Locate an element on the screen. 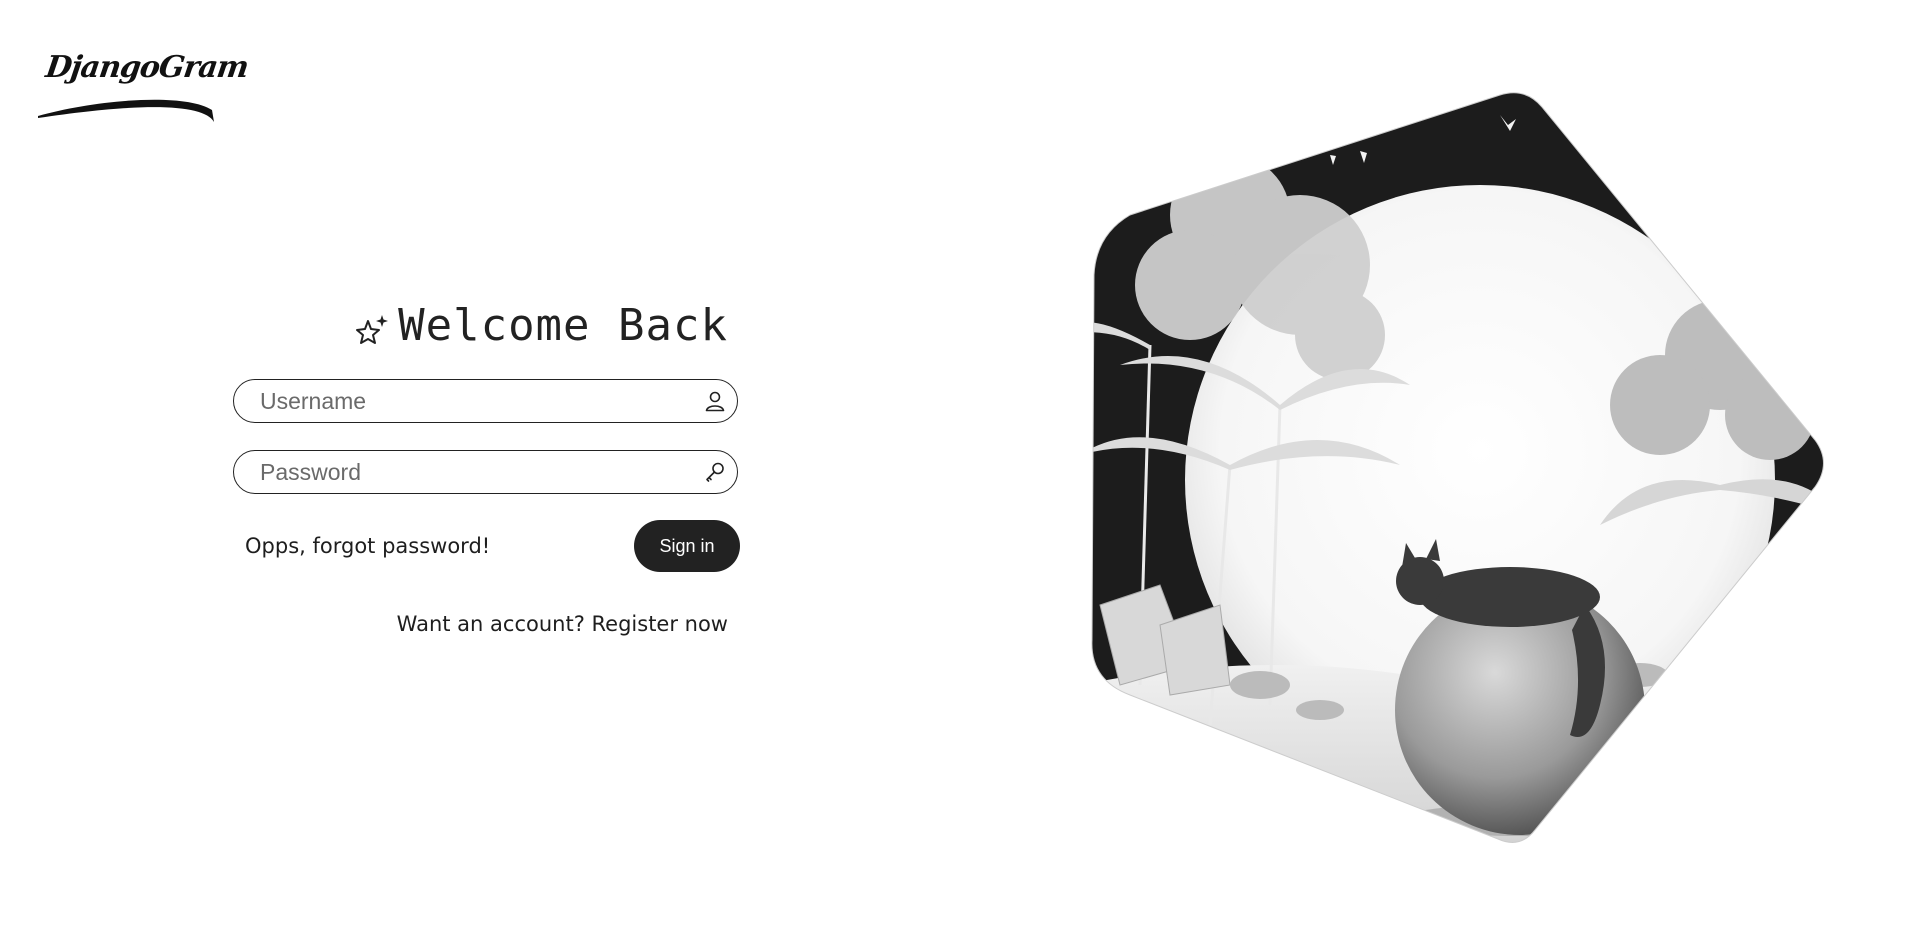  password-field-wrapper is located at coordinates (485, 472).